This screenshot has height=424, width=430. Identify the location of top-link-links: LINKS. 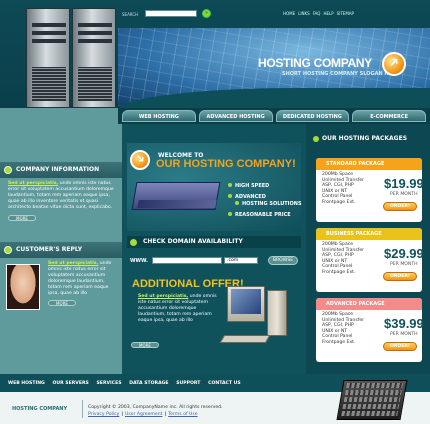
(304, 13).